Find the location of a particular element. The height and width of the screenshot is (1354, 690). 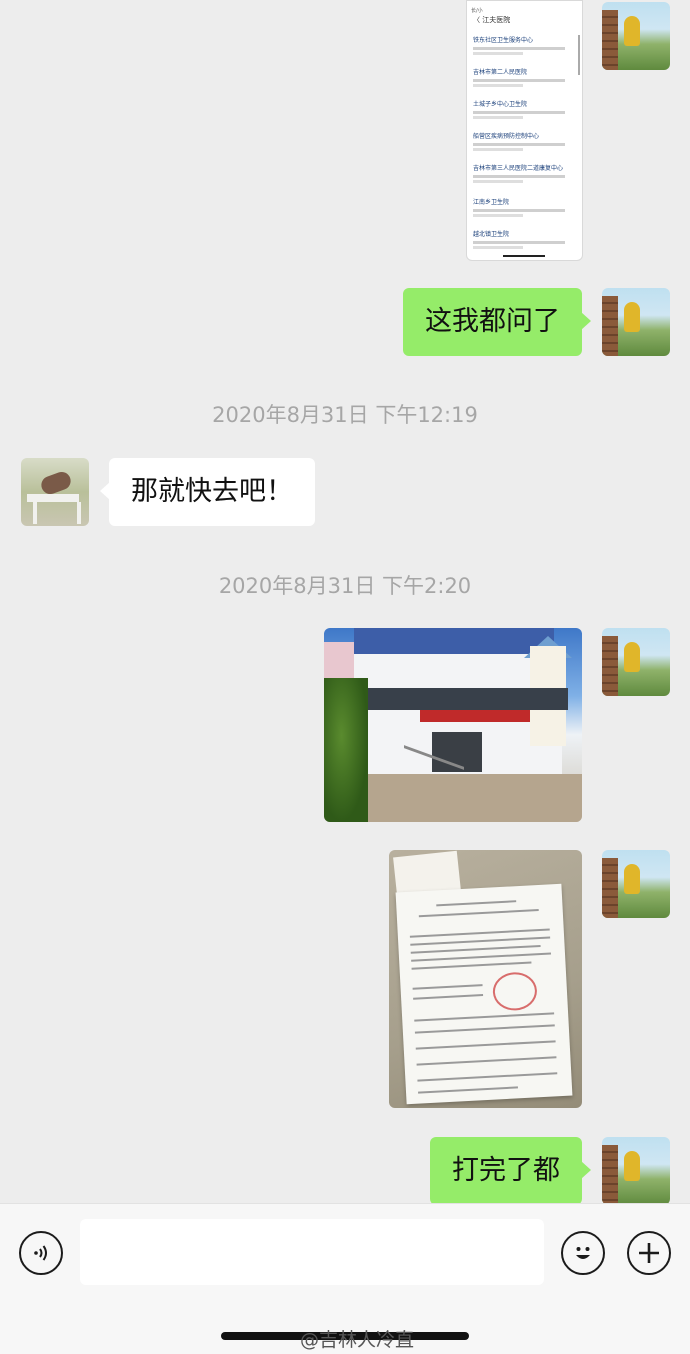

input-bar: @吉林人冷直 is located at coordinates (345, 1278).